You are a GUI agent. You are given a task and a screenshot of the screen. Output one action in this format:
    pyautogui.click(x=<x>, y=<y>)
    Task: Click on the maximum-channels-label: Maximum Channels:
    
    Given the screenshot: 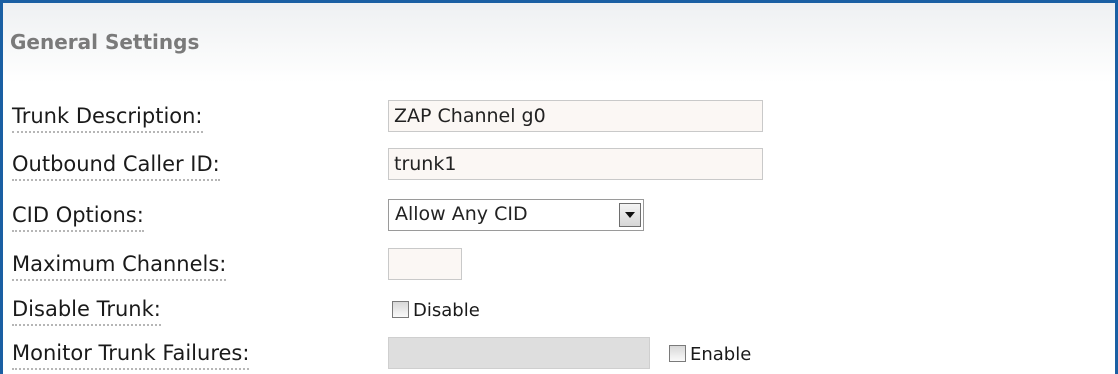 What is the action you would take?
    pyautogui.click(x=119, y=266)
    